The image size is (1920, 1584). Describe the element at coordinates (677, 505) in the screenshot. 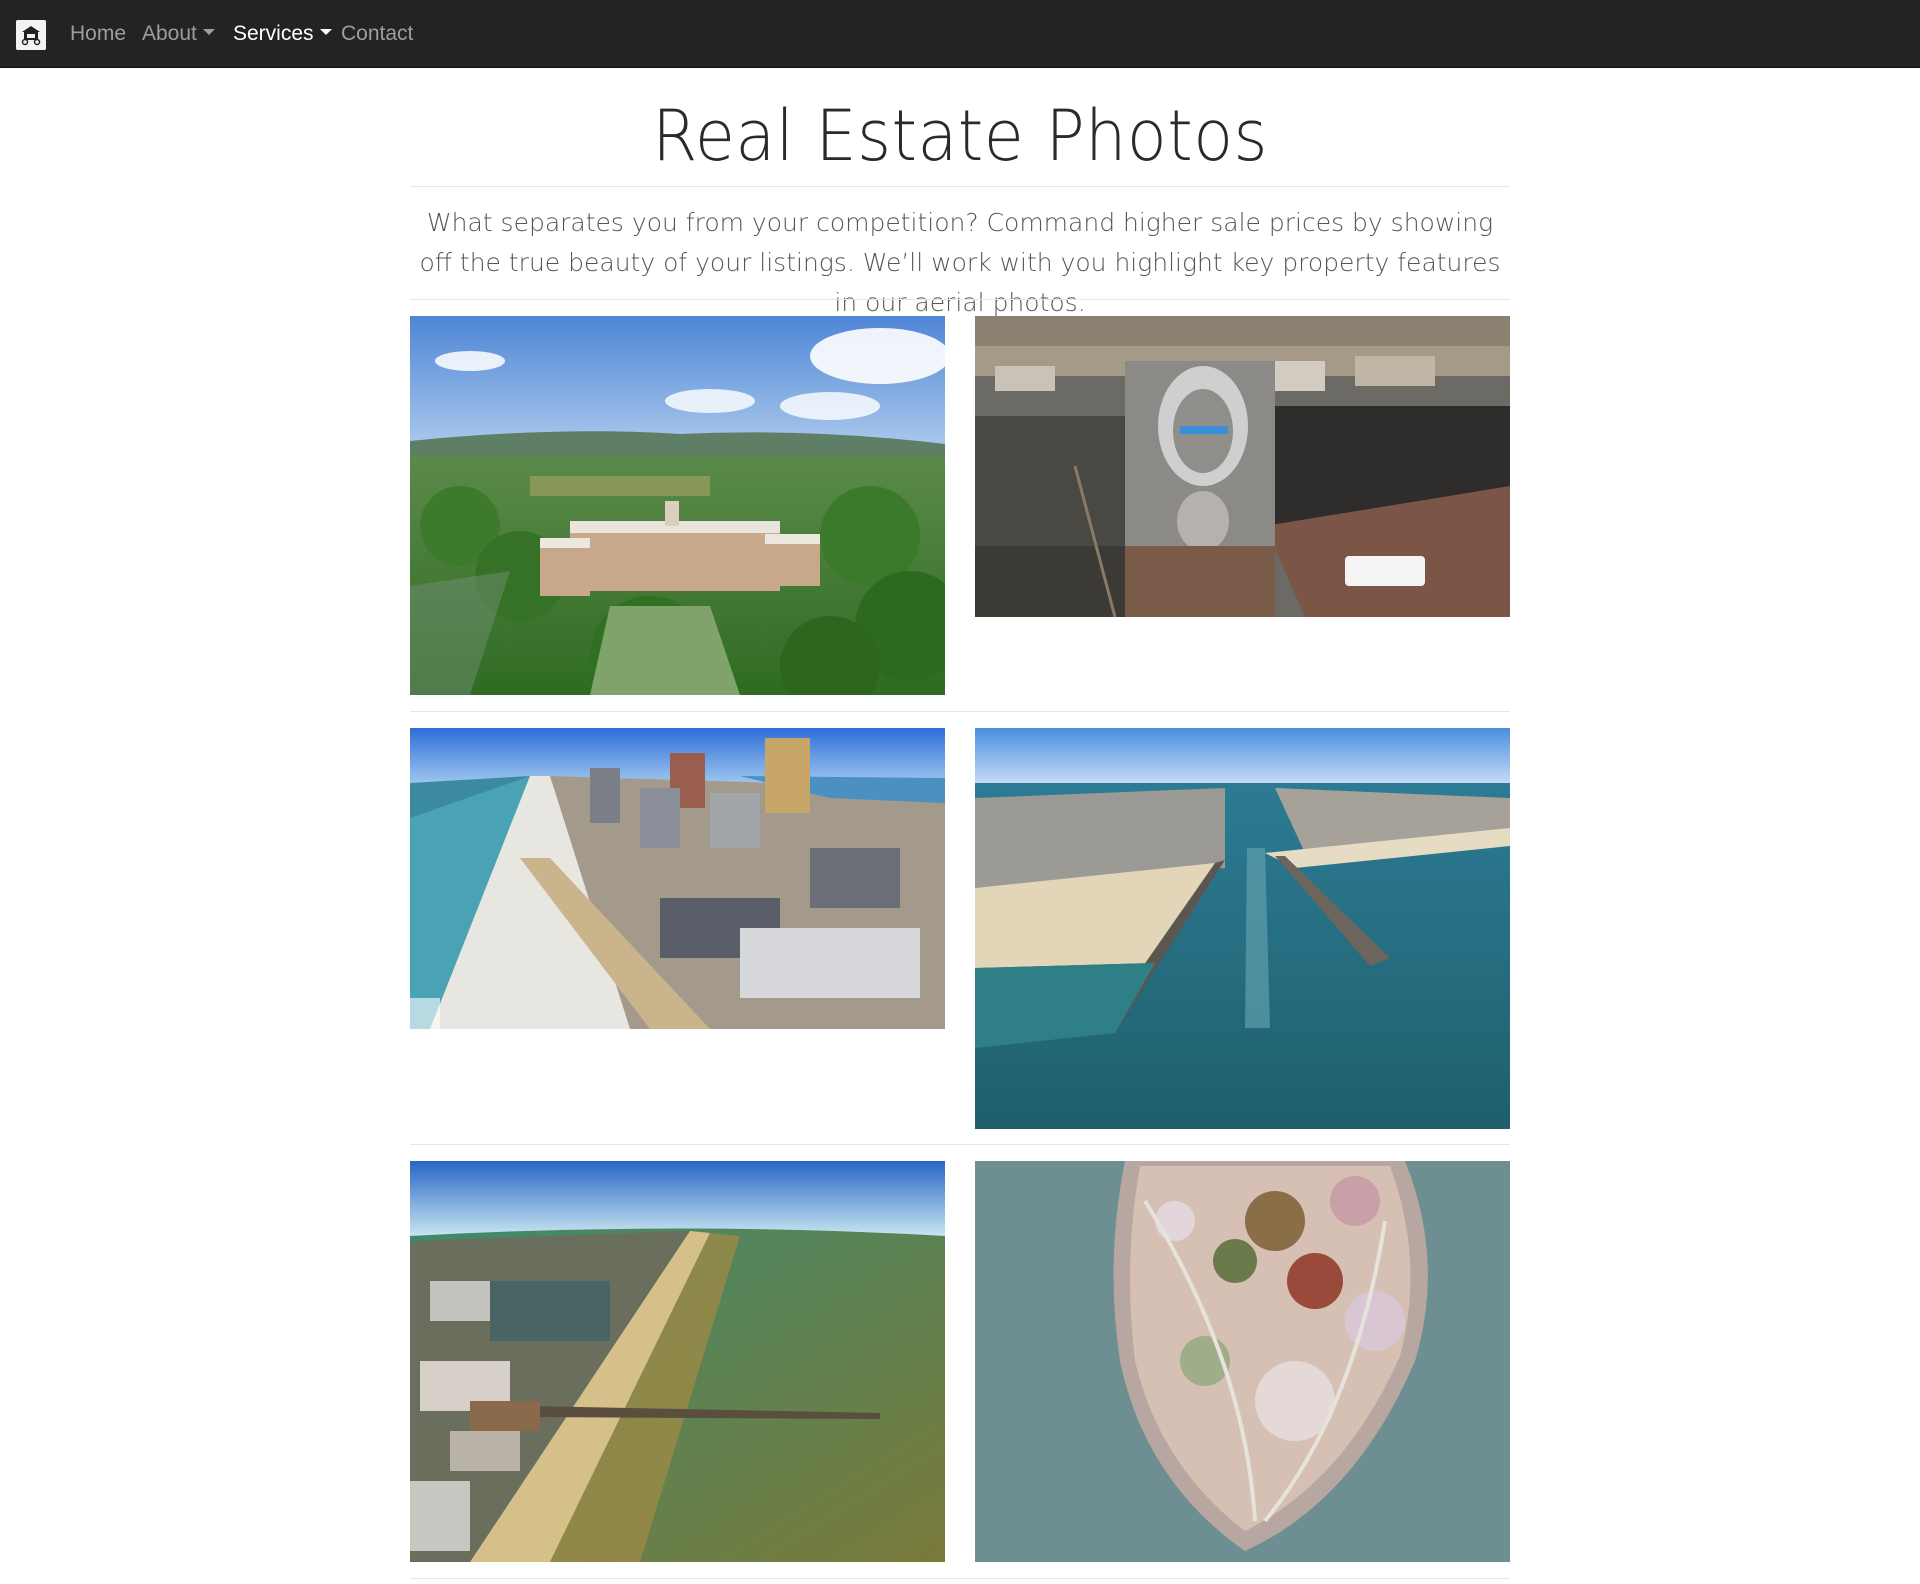

I see `aerial-school-building-photo` at that location.